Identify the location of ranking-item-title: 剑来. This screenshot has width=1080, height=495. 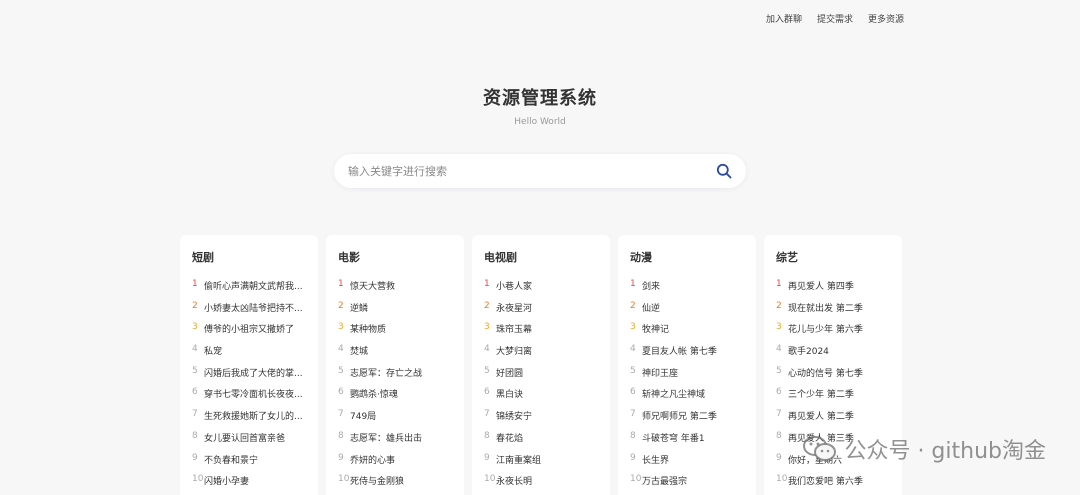
(651, 287).